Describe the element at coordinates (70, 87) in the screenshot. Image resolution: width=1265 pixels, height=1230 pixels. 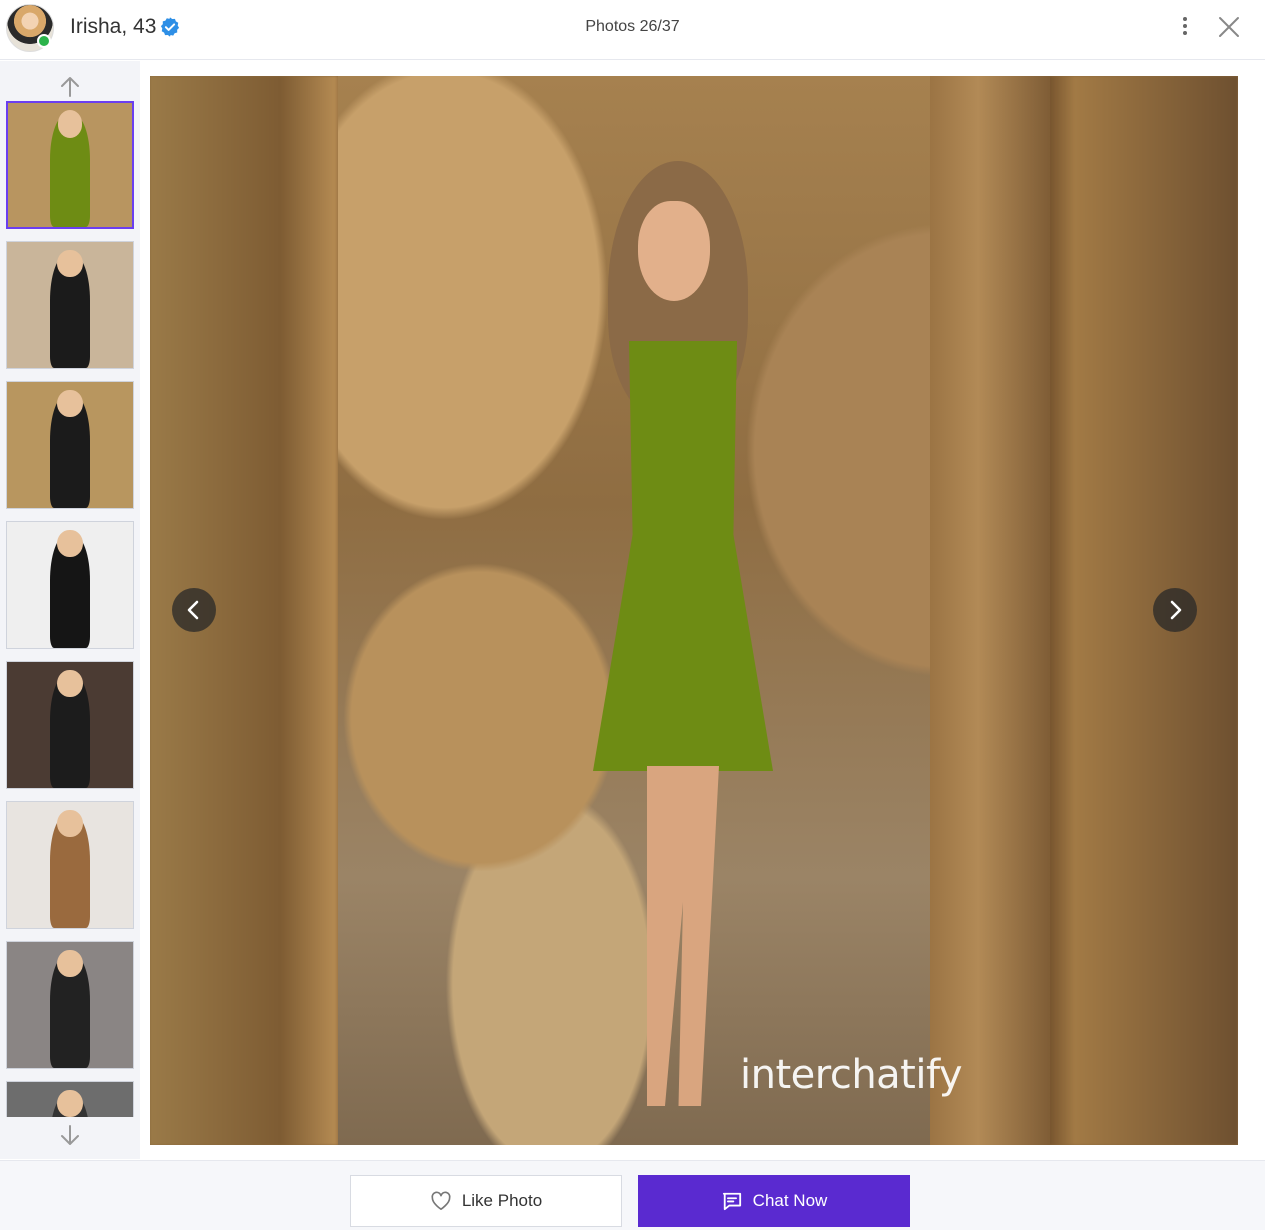
I see `scroll-up-arrow-icon` at that location.